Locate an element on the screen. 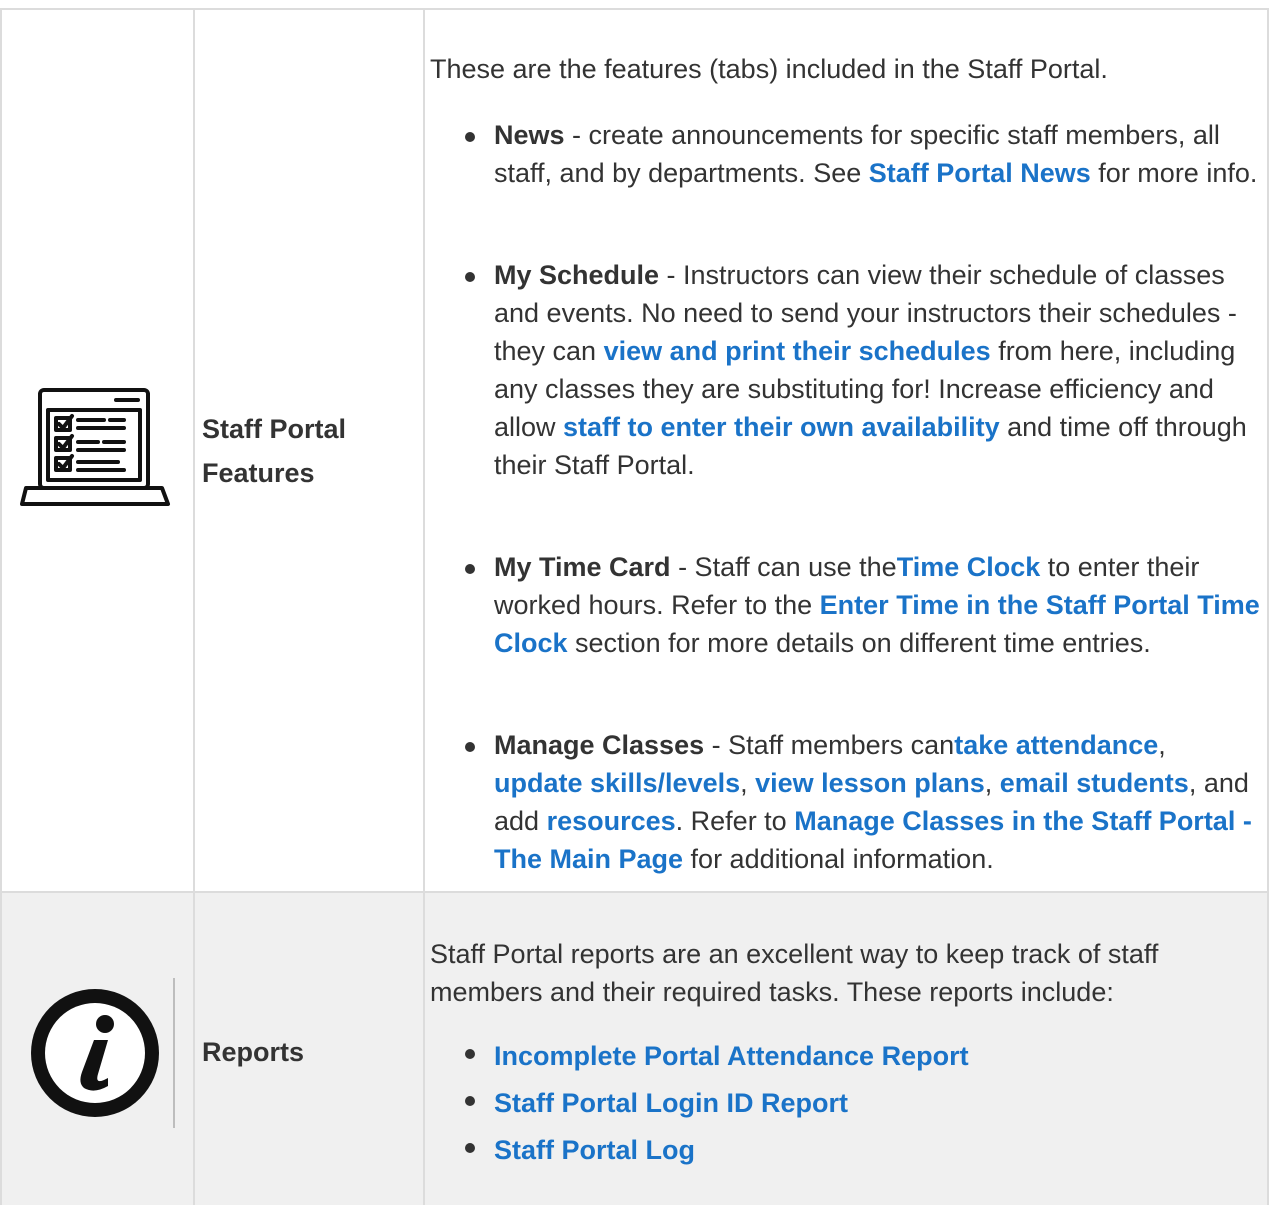 This screenshot has width=1269, height=1205. staff-availability-link: staff to enter their own availability is located at coordinates (781, 427).